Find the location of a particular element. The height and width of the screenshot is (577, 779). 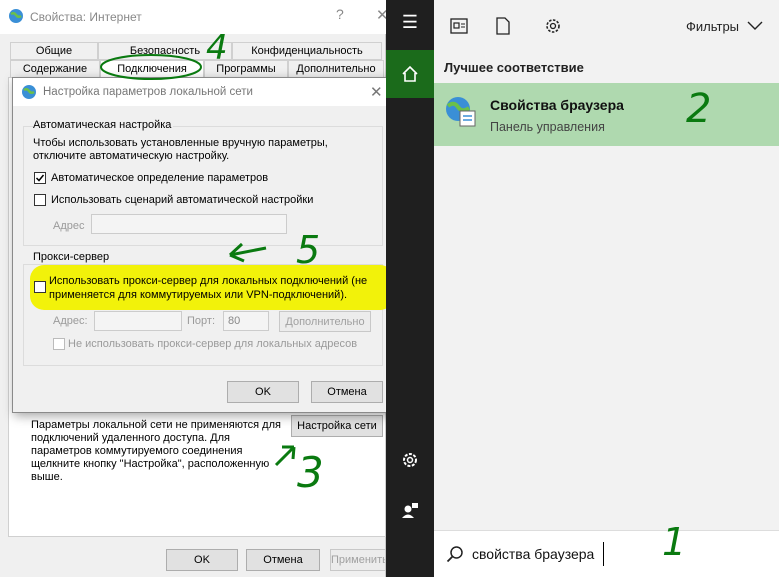

apply-button: Применить is located at coordinates (358, 560).